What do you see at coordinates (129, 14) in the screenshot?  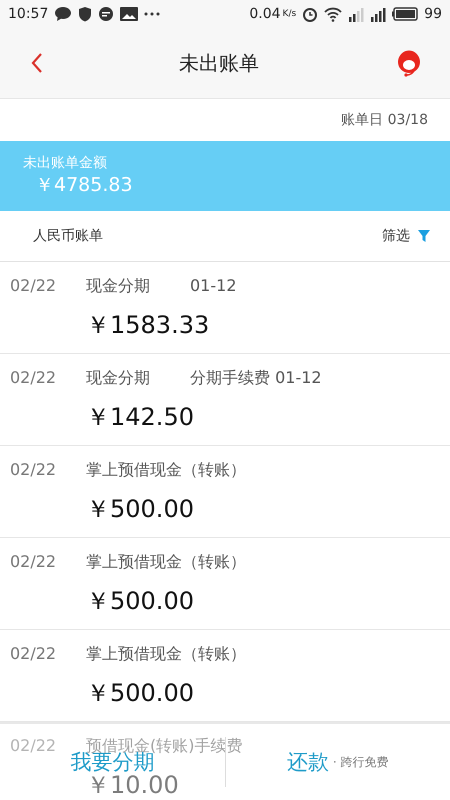 I see `image-icon` at bounding box center [129, 14].